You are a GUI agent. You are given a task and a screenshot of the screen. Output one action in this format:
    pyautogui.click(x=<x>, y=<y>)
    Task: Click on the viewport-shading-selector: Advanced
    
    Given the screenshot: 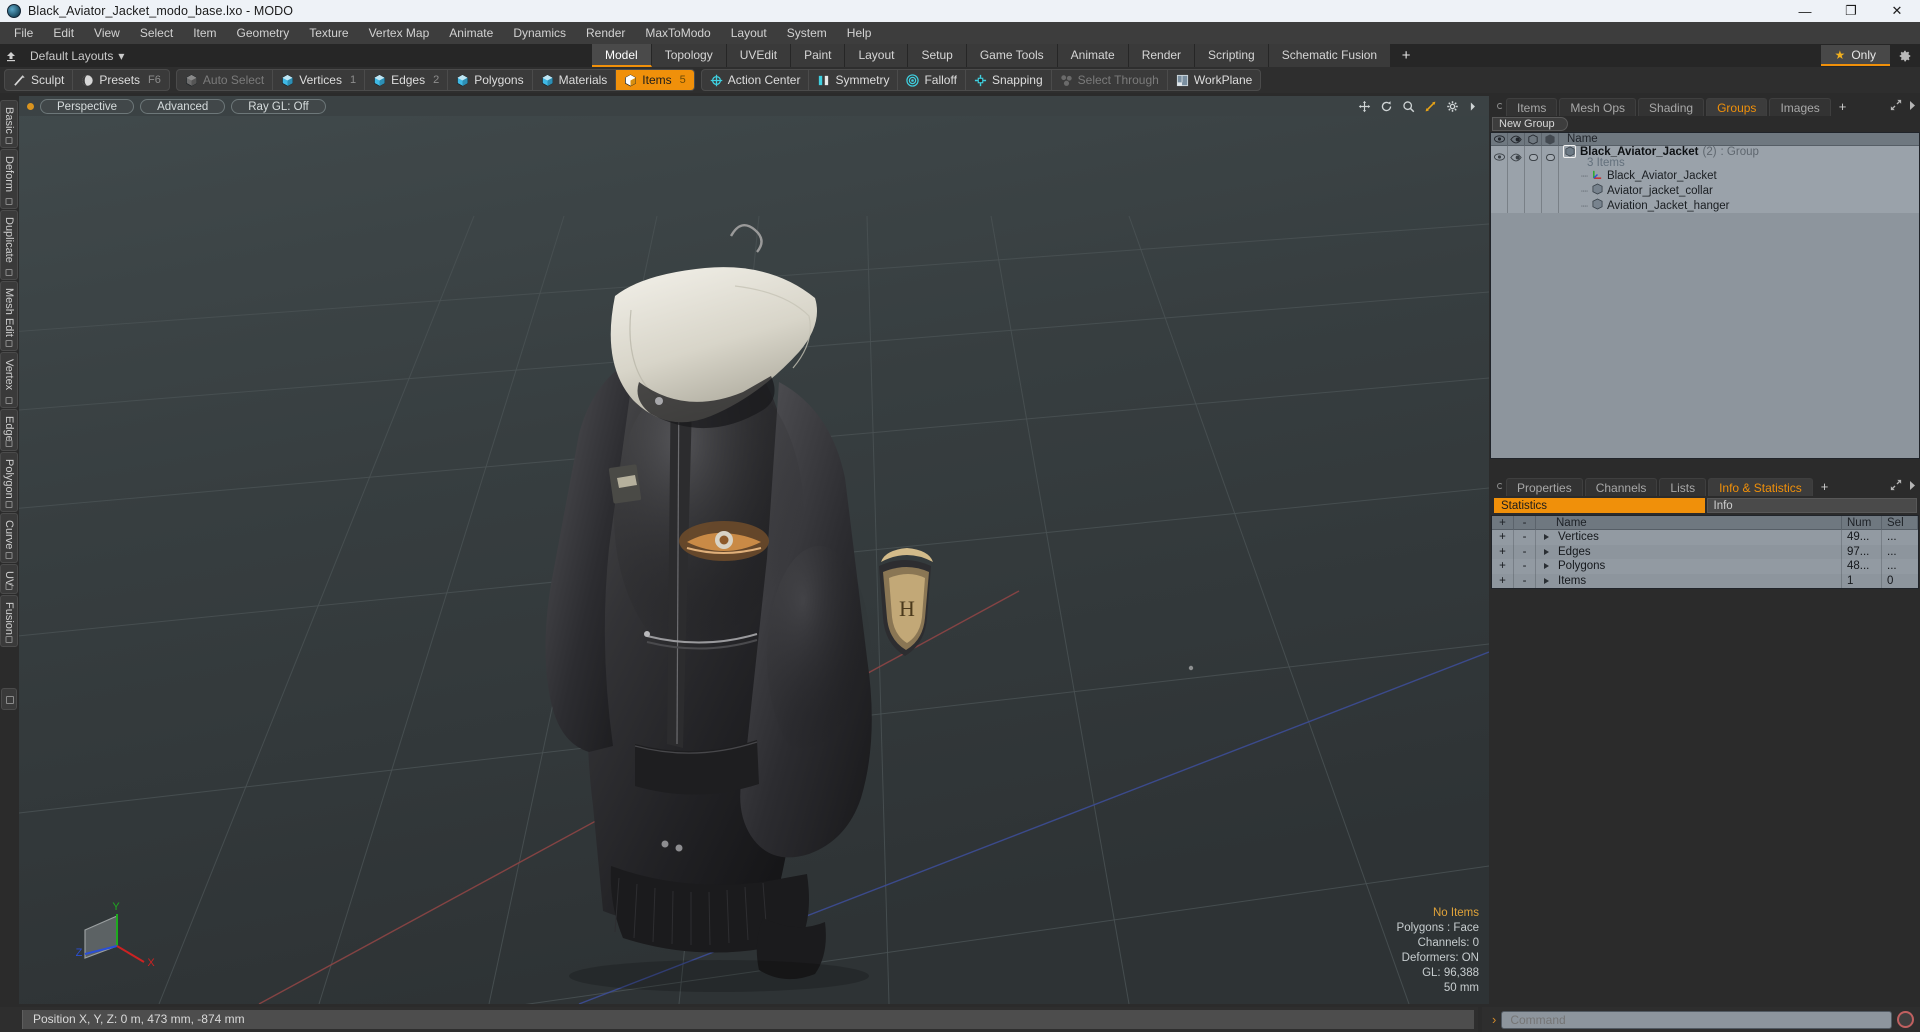 What is the action you would take?
    pyautogui.click(x=183, y=106)
    